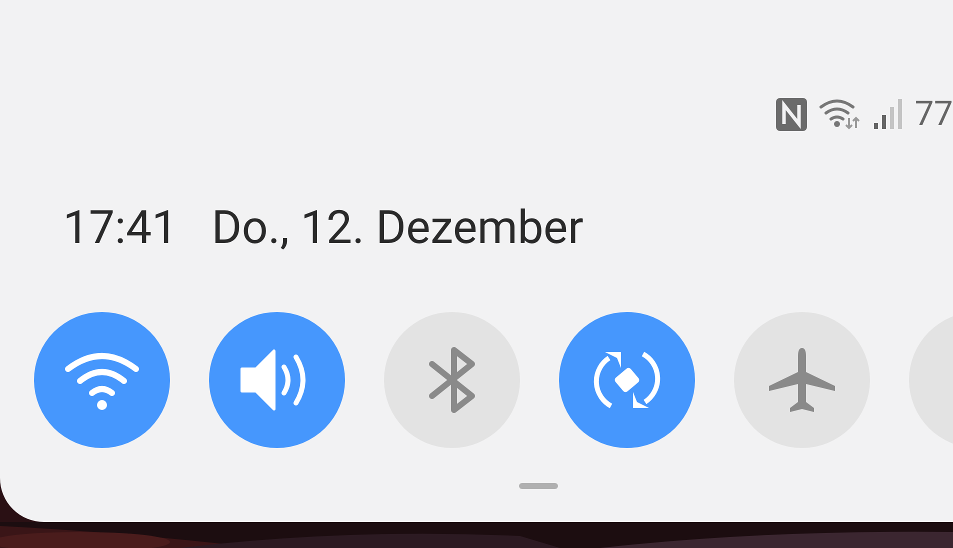  I want to click on airplane-icon, so click(802, 380).